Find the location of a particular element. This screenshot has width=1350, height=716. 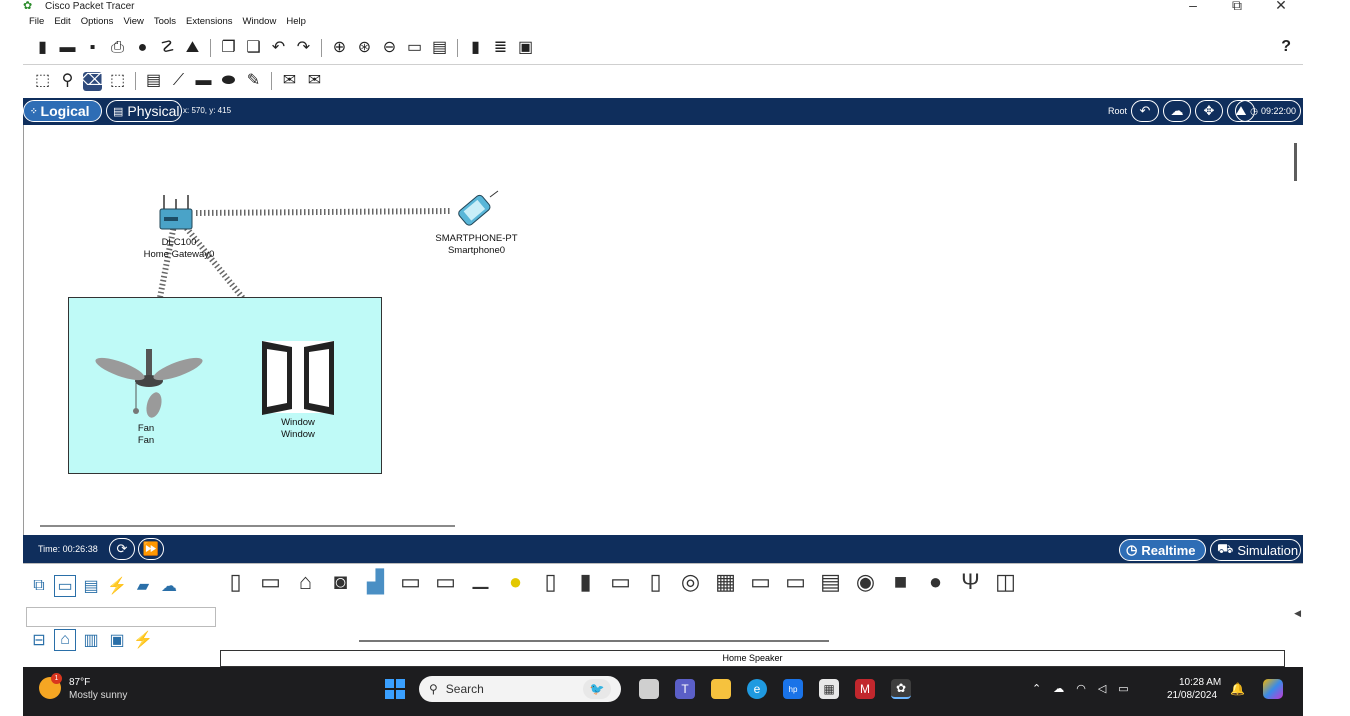

start-menu-icon is located at coordinates (395, 689).